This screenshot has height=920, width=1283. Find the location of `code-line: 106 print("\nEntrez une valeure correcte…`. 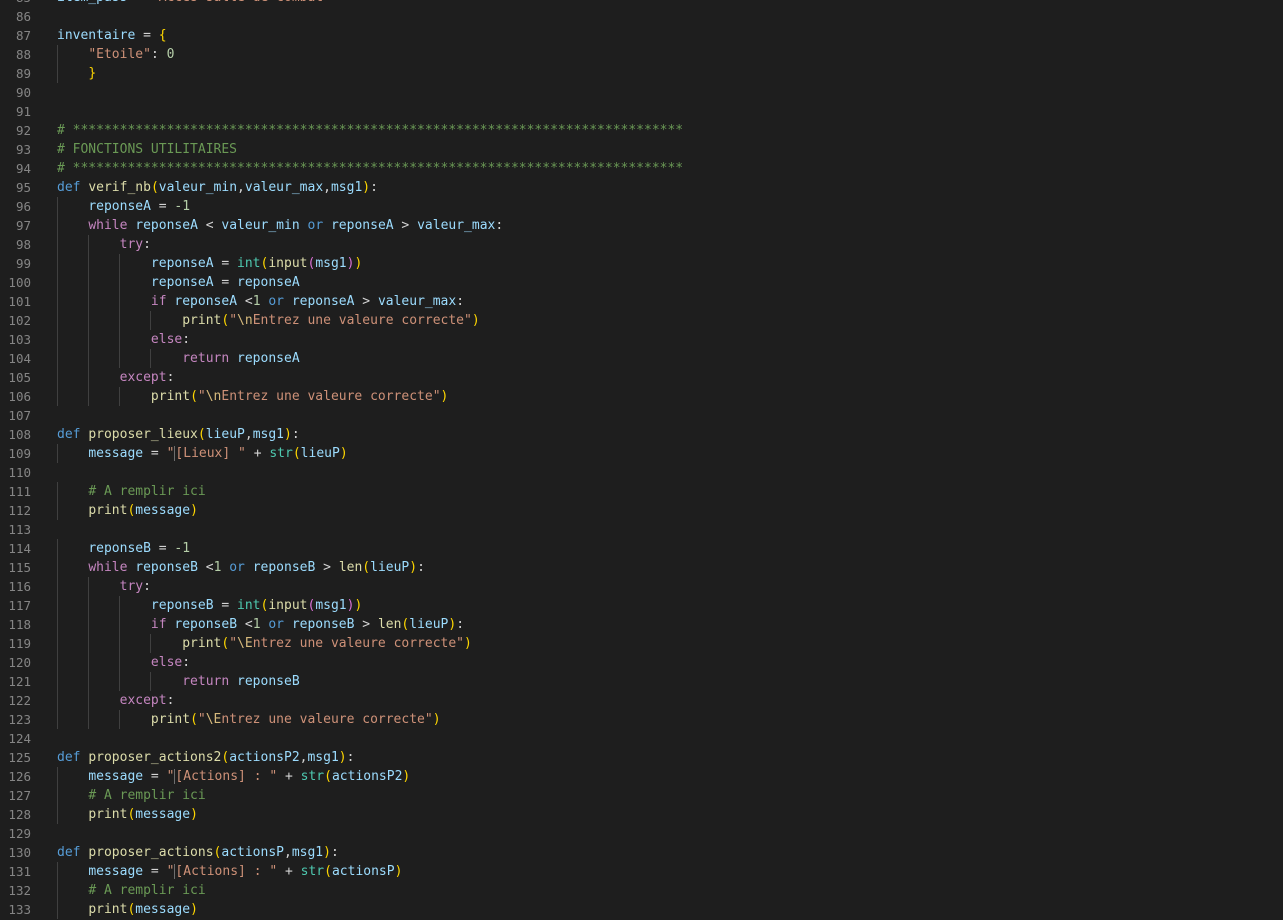

code-line: 106 print("\nEntrez une valeure correcte… is located at coordinates (641, 396).